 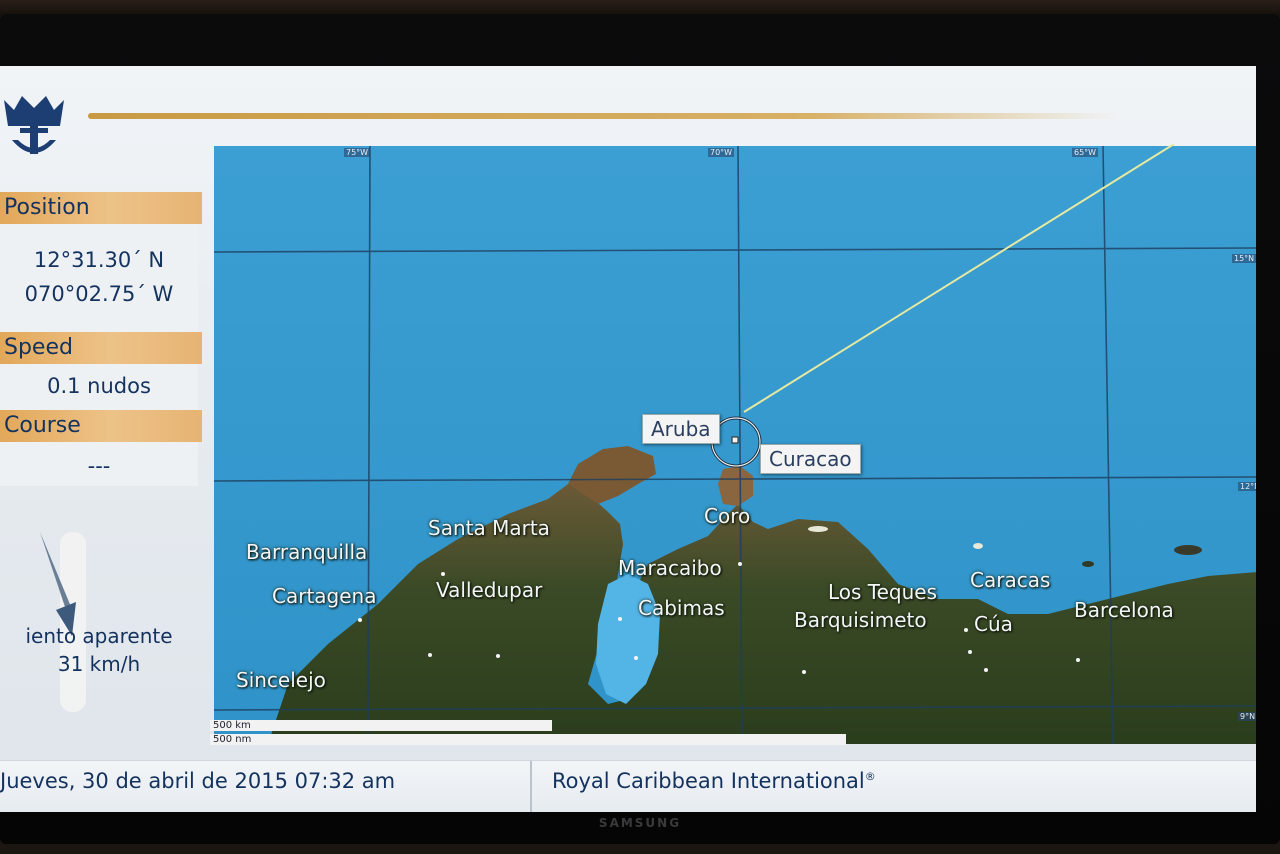 I want to click on wind-value: 31 km/h, so click(x=99, y=664).